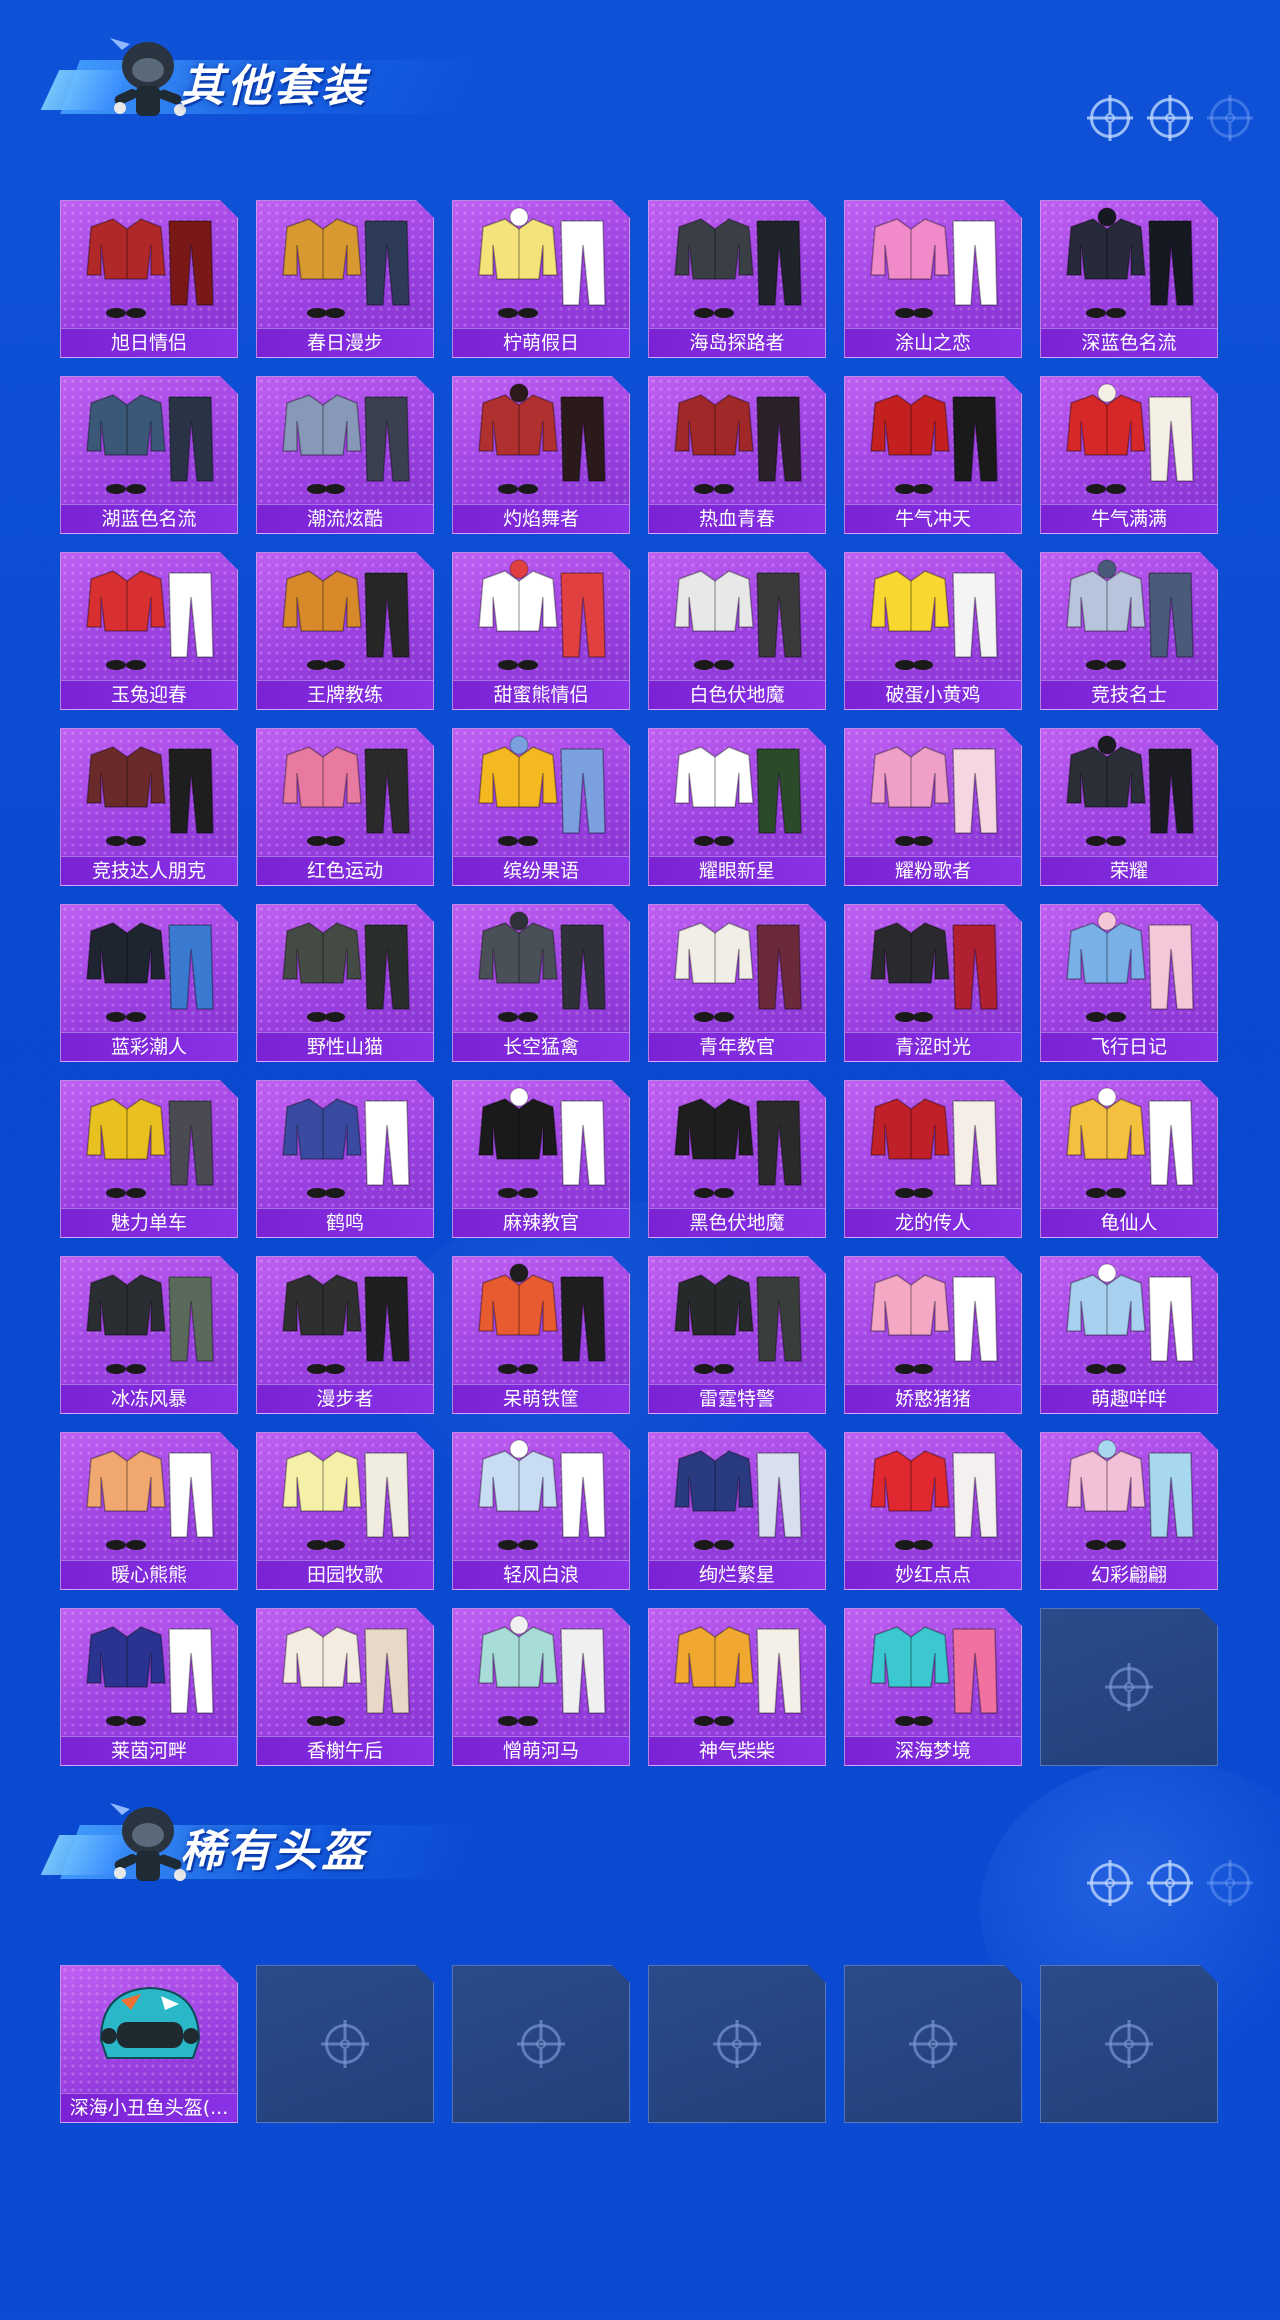  I want to click on outfit-card: 龟仙人, so click(1129, 1159).